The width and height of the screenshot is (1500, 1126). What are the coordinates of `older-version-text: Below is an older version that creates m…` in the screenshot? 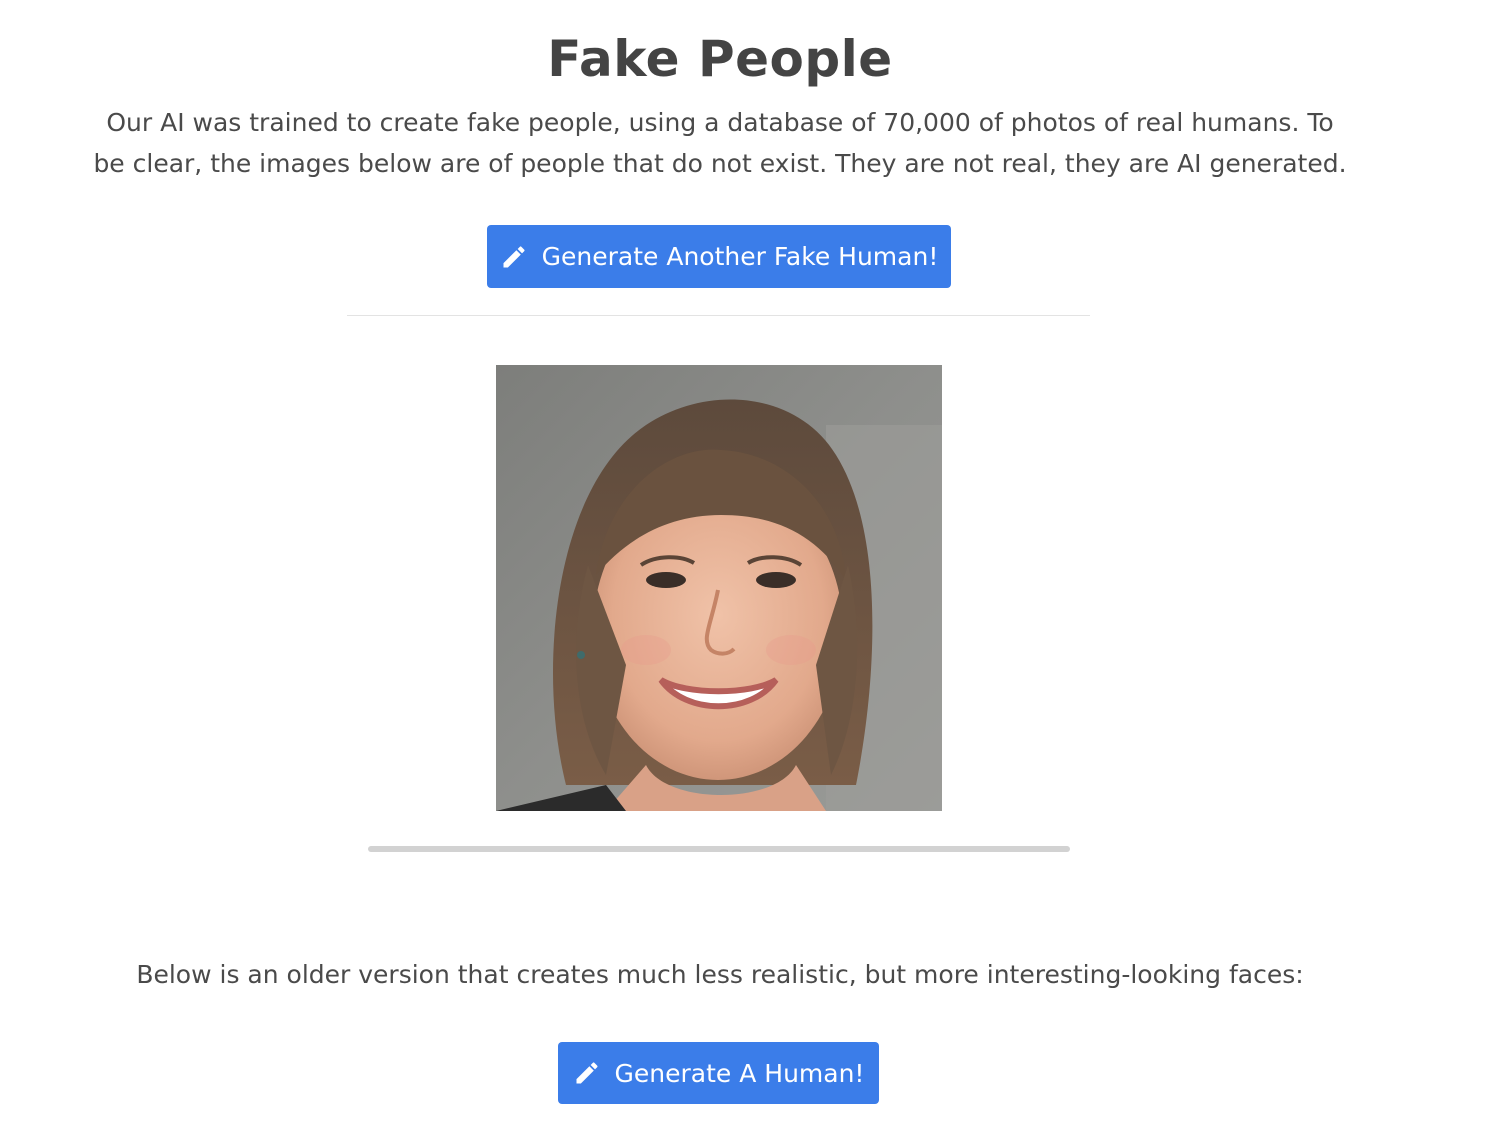 It's located at (720, 974).